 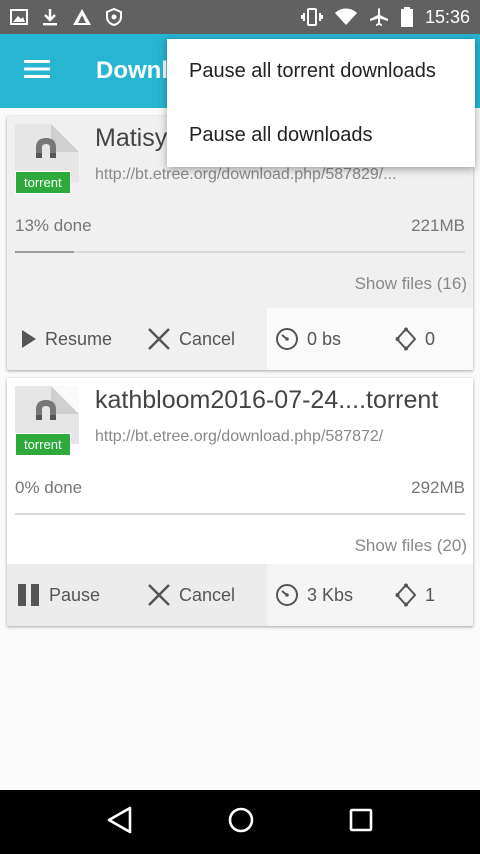 I want to click on menu-item-pause-all-torrents: Pause all torrent downloads, so click(x=321, y=71).